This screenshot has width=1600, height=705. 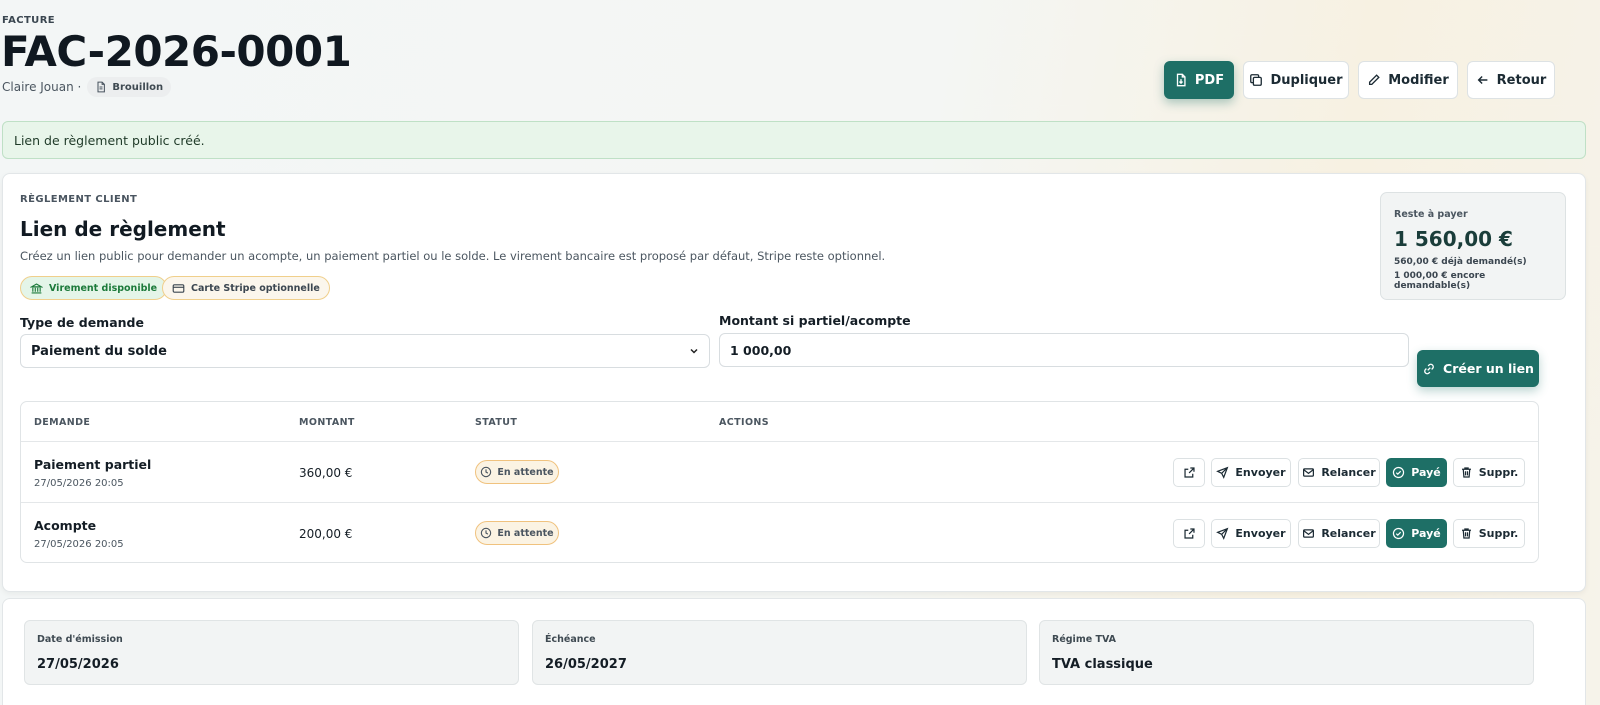 What do you see at coordinates (761, 350) in the screenshot?
I see `amount-input-value: 1 000,00` at bounding box center [761, 350].